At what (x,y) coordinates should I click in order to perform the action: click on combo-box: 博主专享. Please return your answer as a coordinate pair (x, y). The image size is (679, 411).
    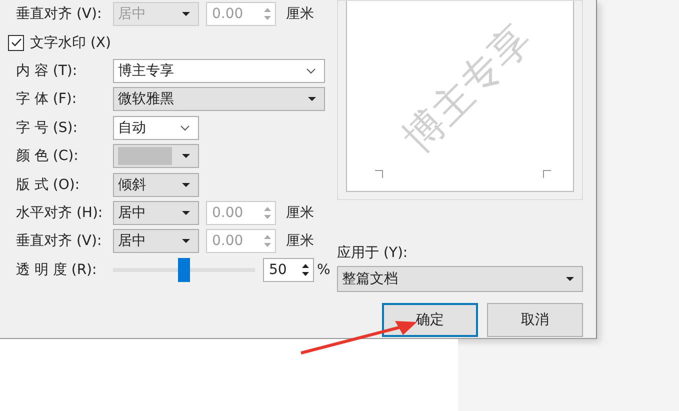
    Looking at the image, I should click on (219, 70).